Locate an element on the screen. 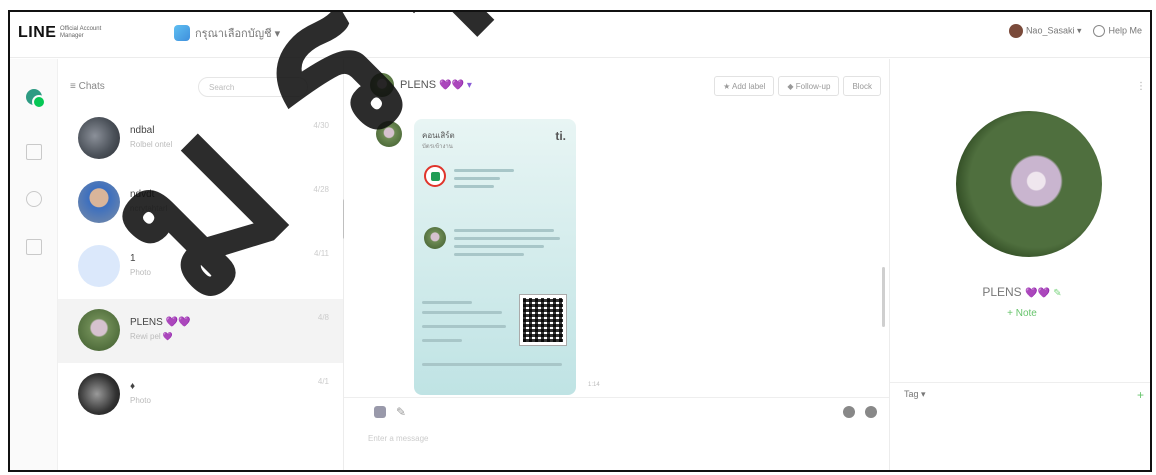  attachment-icon: ✎ is located at coordinates (401, 412).